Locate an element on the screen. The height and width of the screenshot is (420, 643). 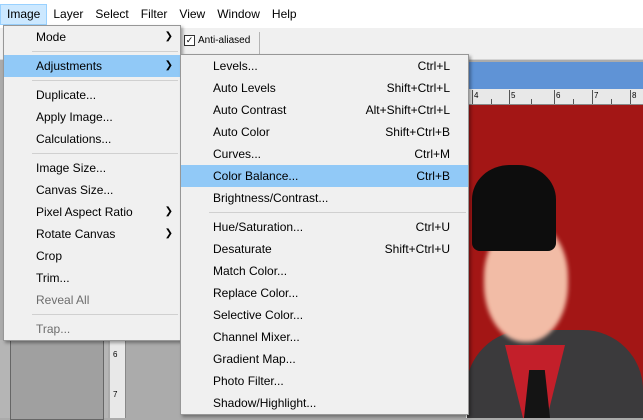
menu-item-auto-levels: Auto Levels Shift+Ctrl+L is located at coordinates (324, 88).